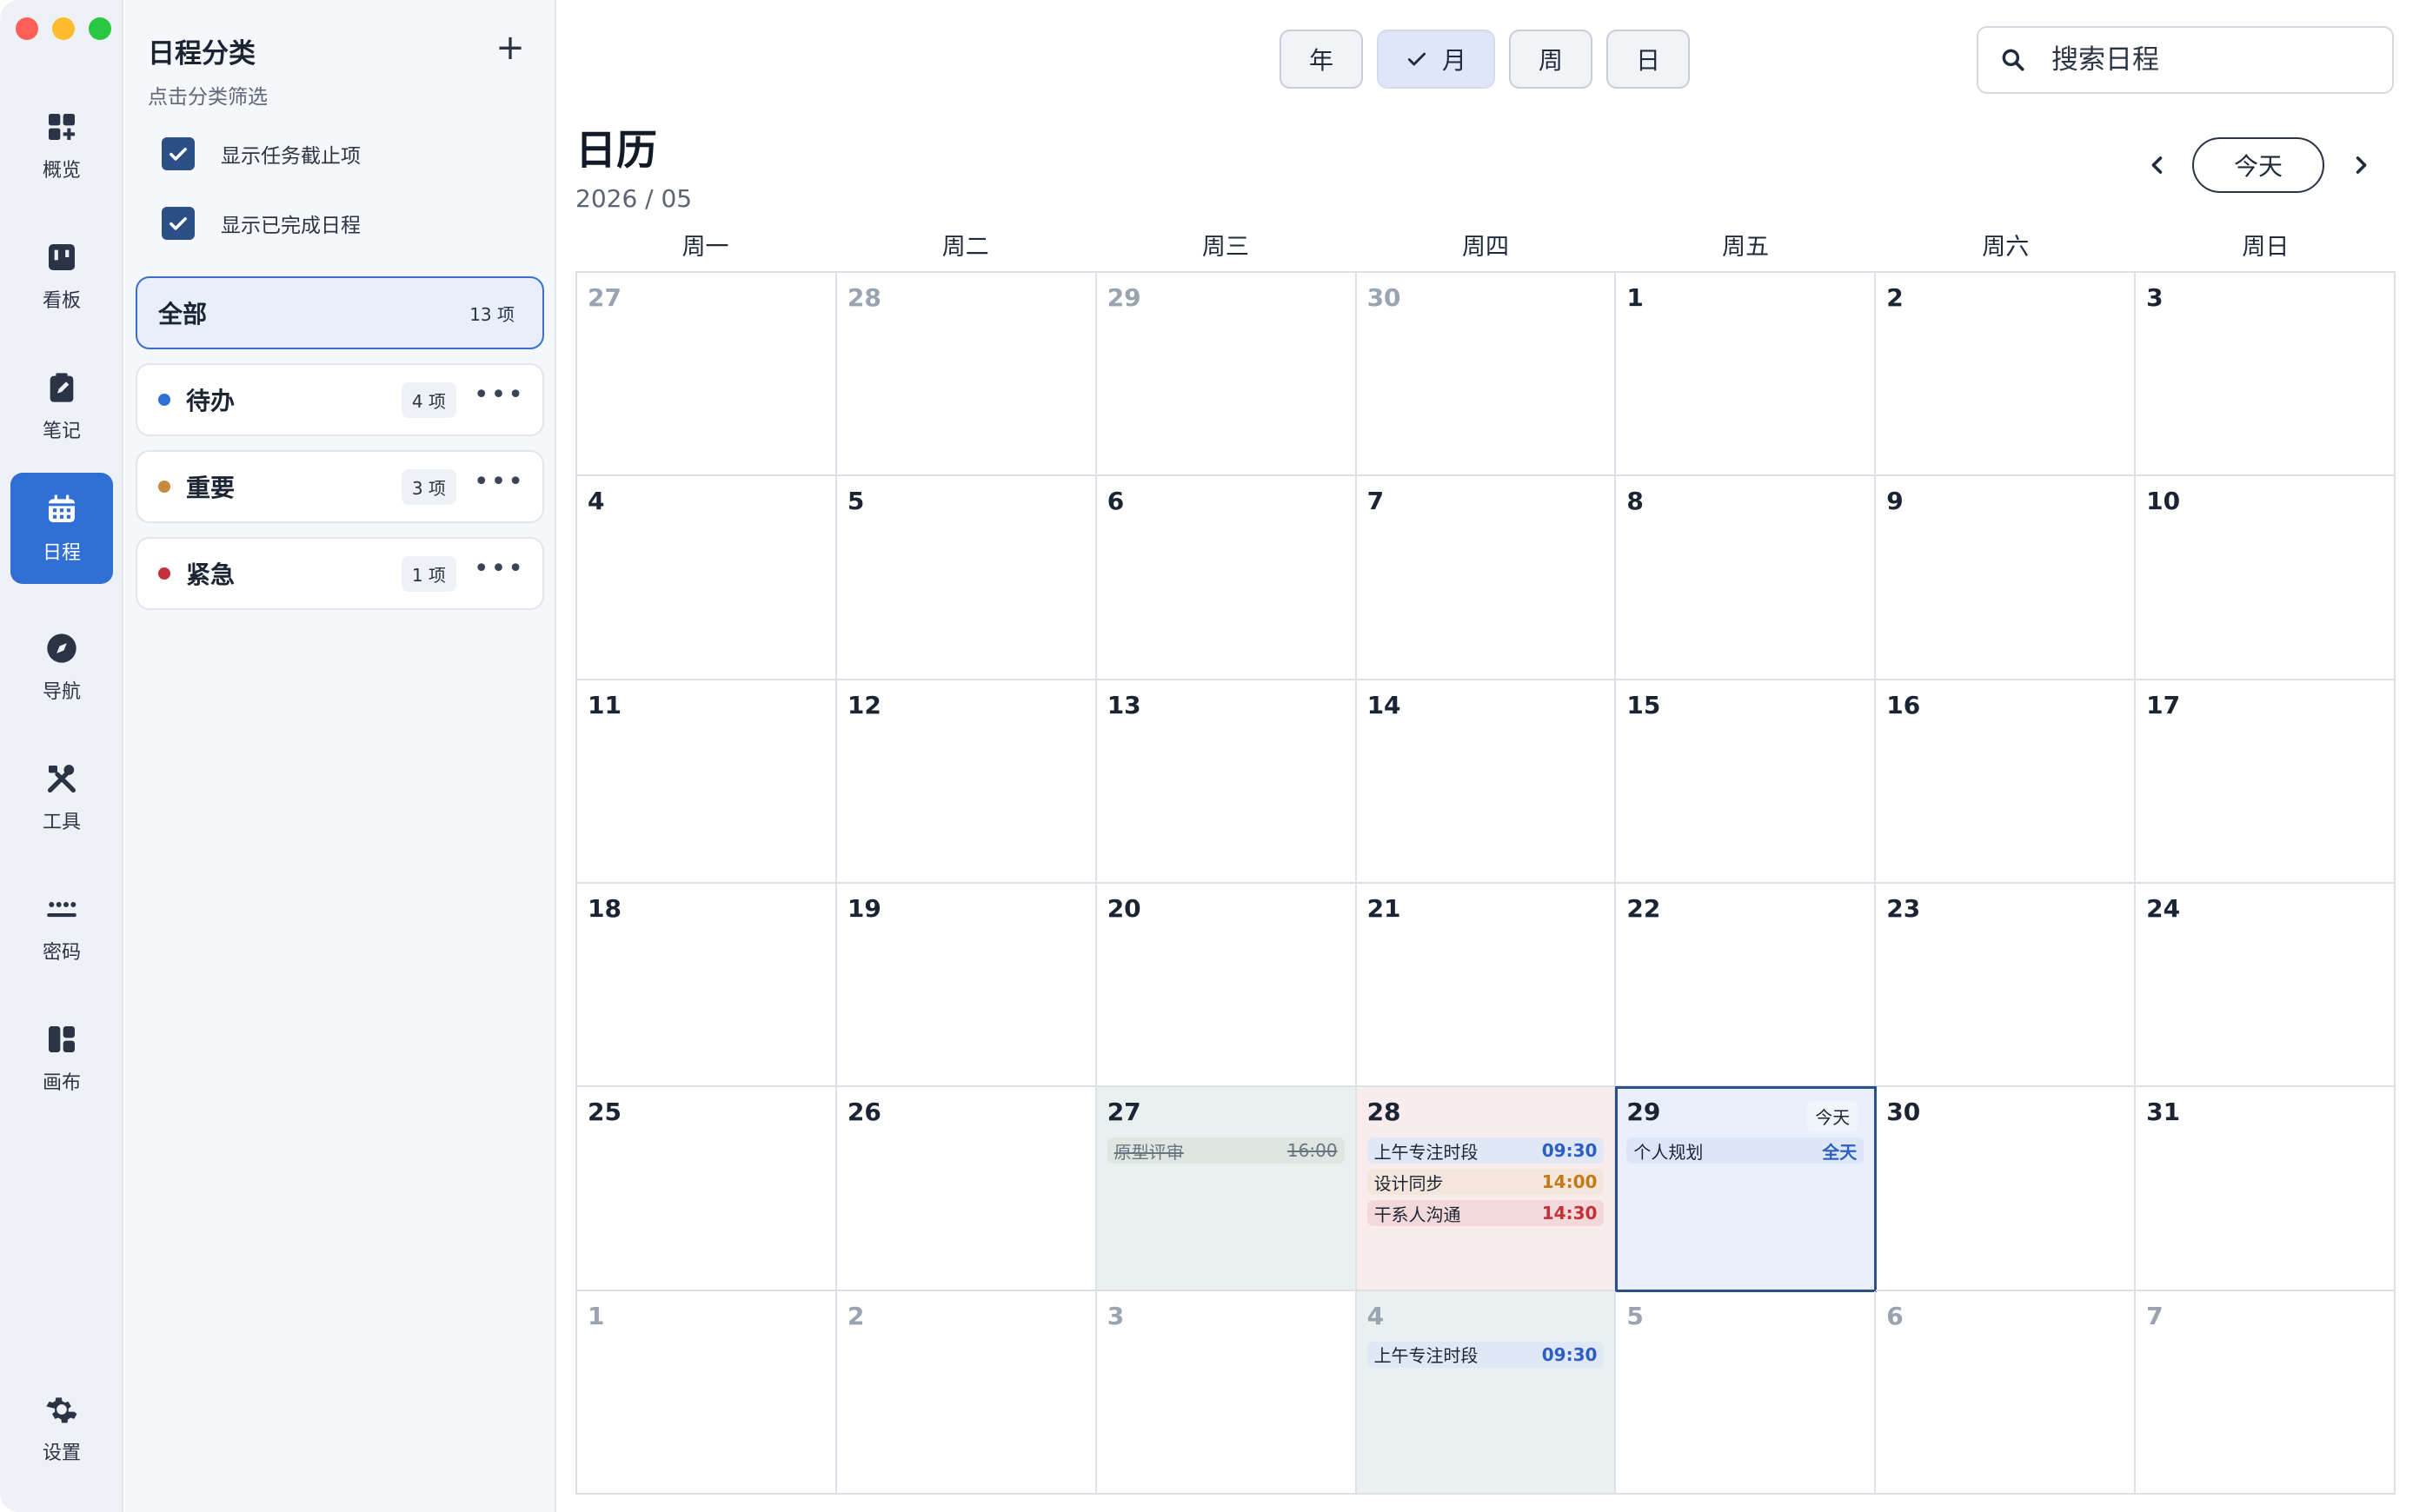  Describe the element at coordinates (2266, 985) in the screenshot. I see `calendar-day-cell: 24` at that location.